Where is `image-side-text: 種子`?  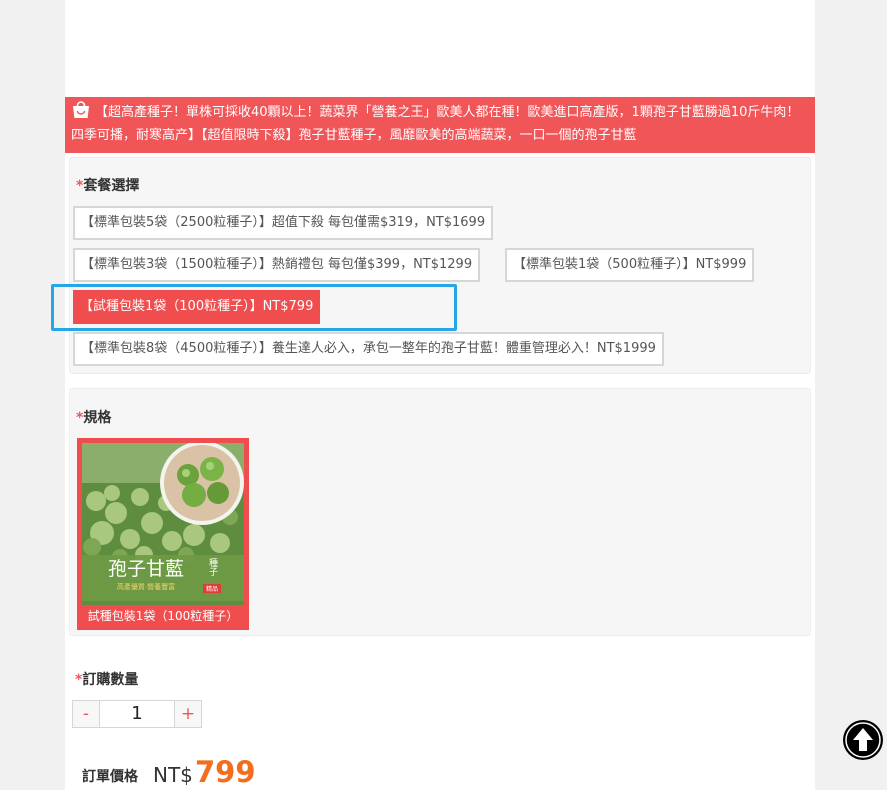
image-side-text: 種子 is located at coordinates (213, 567).